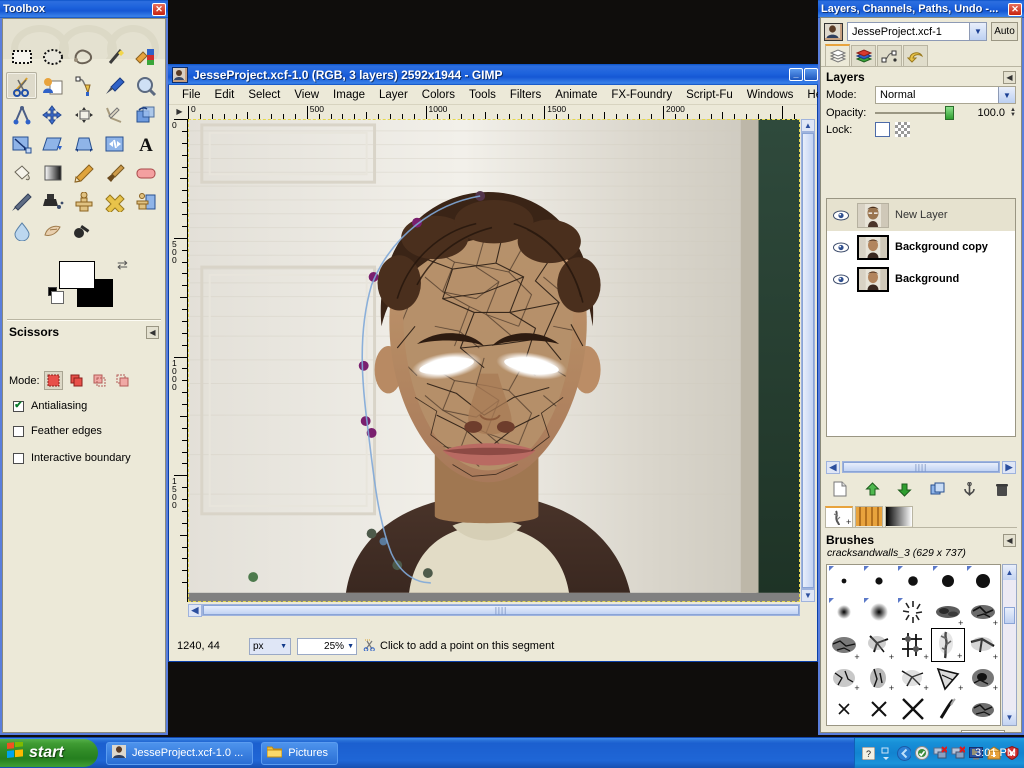 Image resolution: width=1024 pixels, height=768 pixels. I want to click on reset-colors-white, so click(57, 297).